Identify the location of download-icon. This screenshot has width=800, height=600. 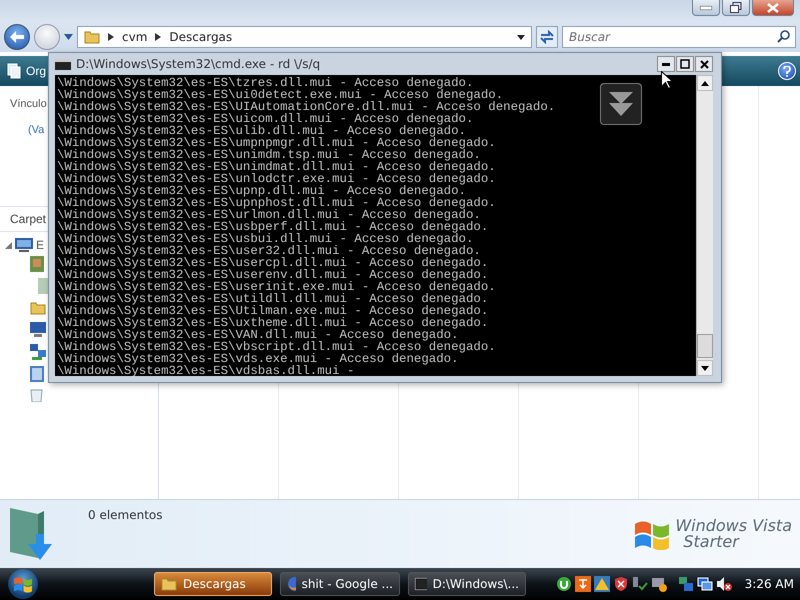
(582, 584).